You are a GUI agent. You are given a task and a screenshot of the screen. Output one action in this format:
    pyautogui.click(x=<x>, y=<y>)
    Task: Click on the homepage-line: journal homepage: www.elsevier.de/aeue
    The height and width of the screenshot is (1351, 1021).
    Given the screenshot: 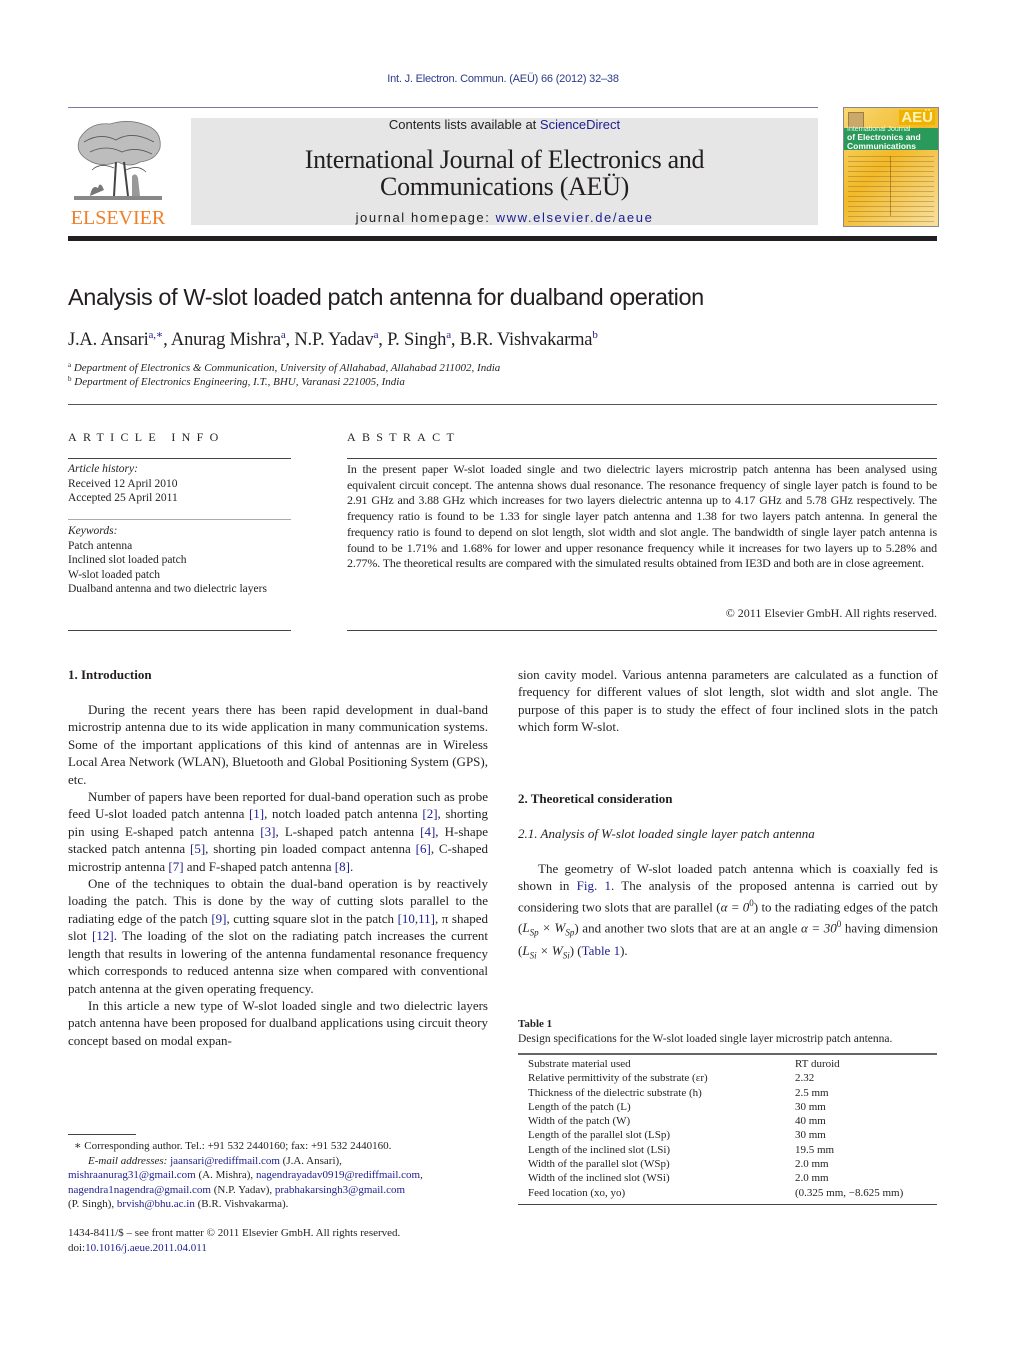 What is the action you would take?
    pyautogui.click(x=504, y=217)
    